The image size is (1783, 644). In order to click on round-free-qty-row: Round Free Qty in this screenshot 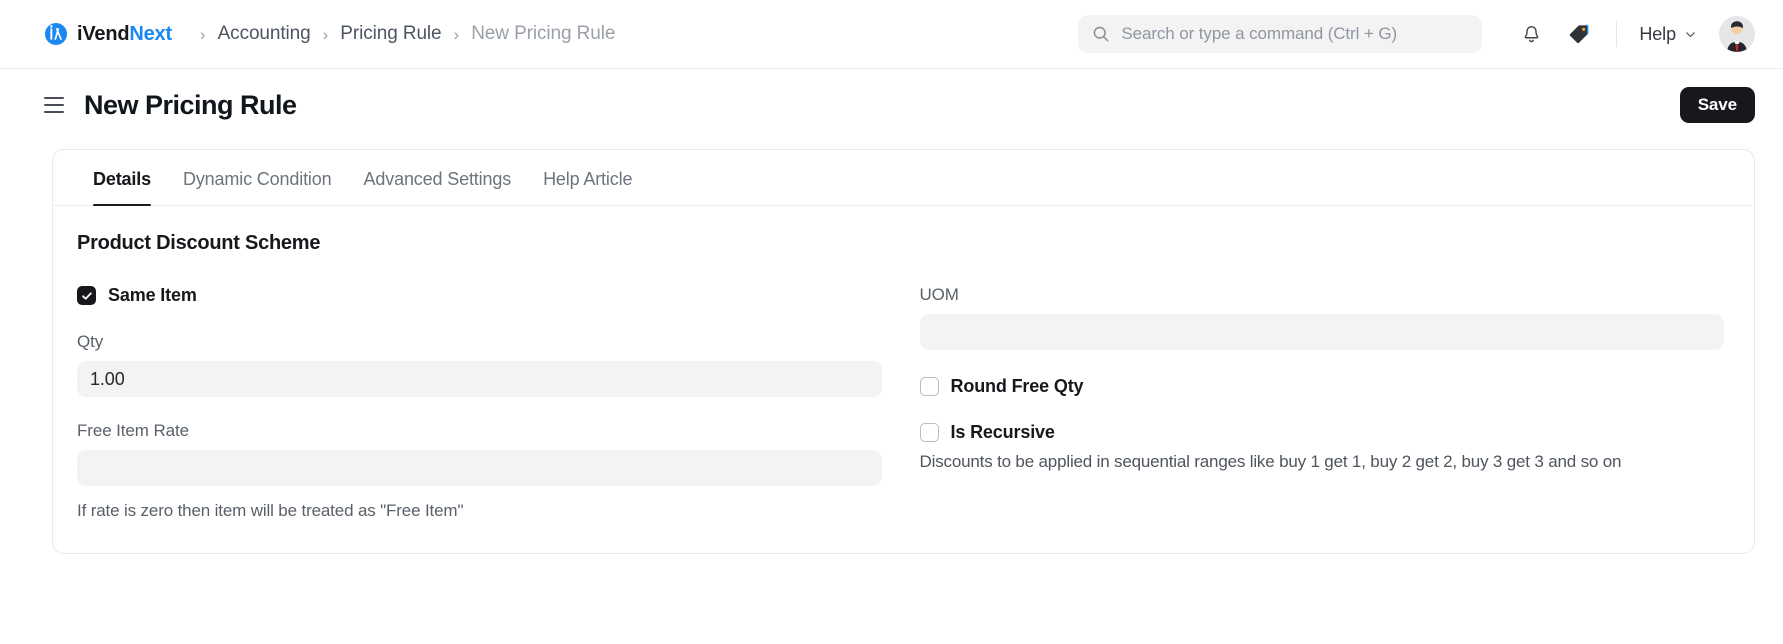, I will do `click(1322, 386)`.